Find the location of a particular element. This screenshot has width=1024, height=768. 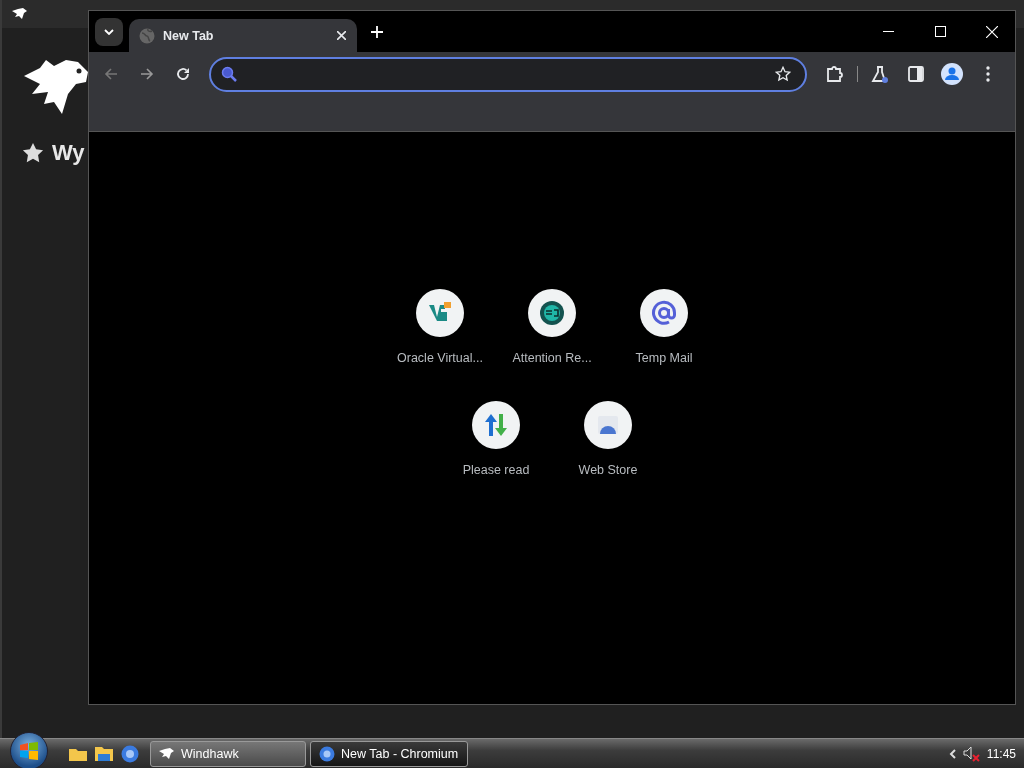

flask-icon is located at coordinates (880, 74).